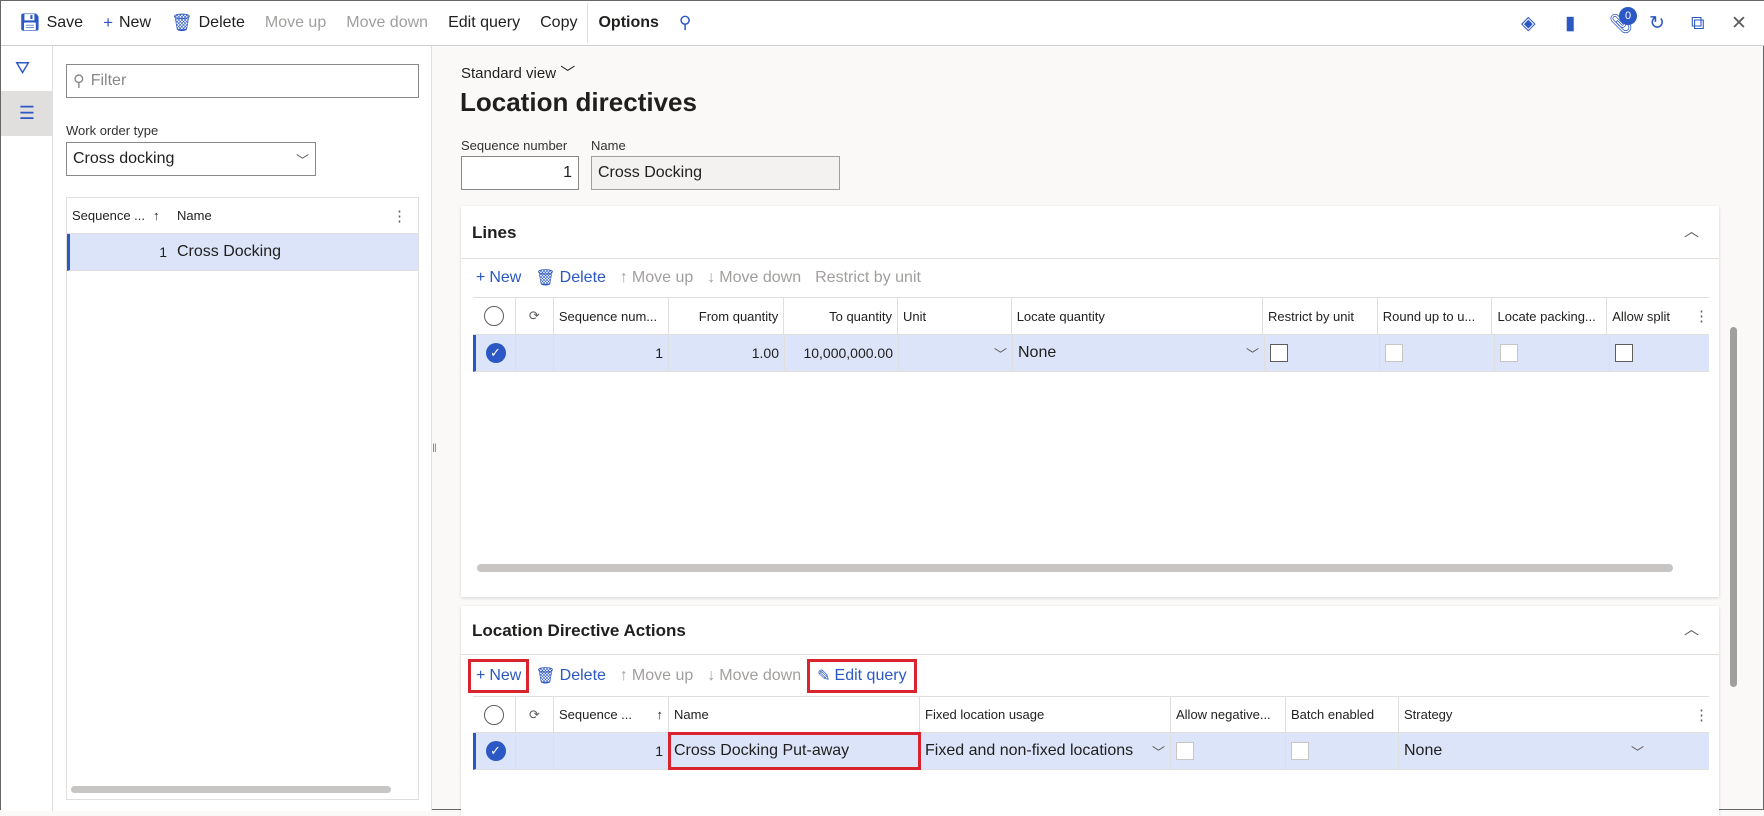  Describe the element at coordinates (1659, 353) in the screenshot. I see `allow-split-checkbox` at that location.